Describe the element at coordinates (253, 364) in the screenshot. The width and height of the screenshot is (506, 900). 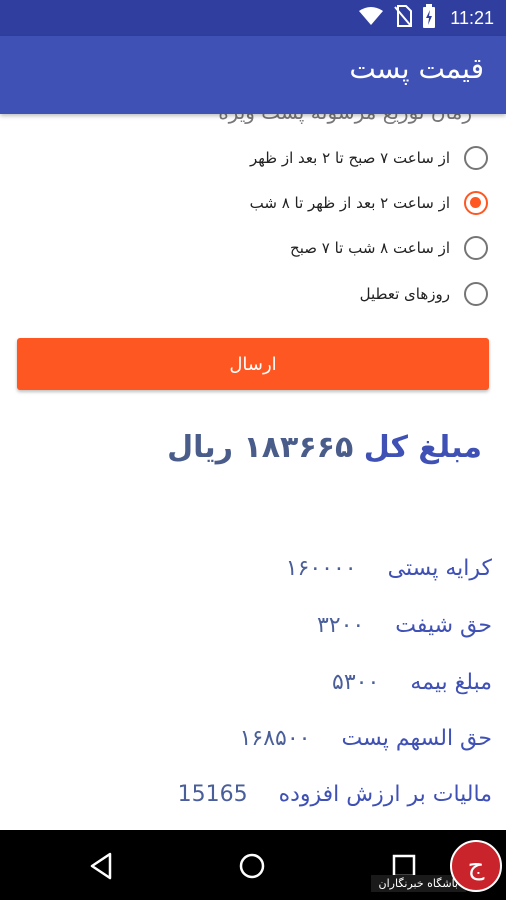
I see `submit-button: ارسال` at that location.